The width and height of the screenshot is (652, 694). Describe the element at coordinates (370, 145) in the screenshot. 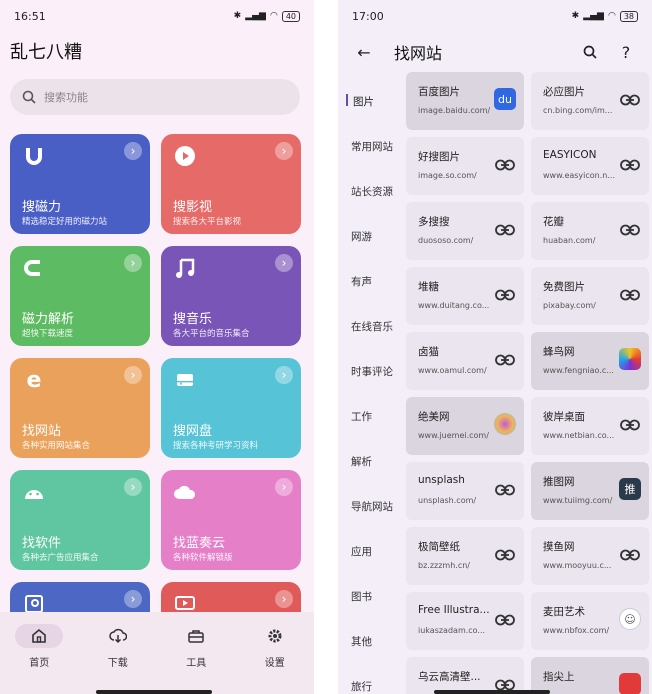

I see `category-item: 常用网站` at that location.